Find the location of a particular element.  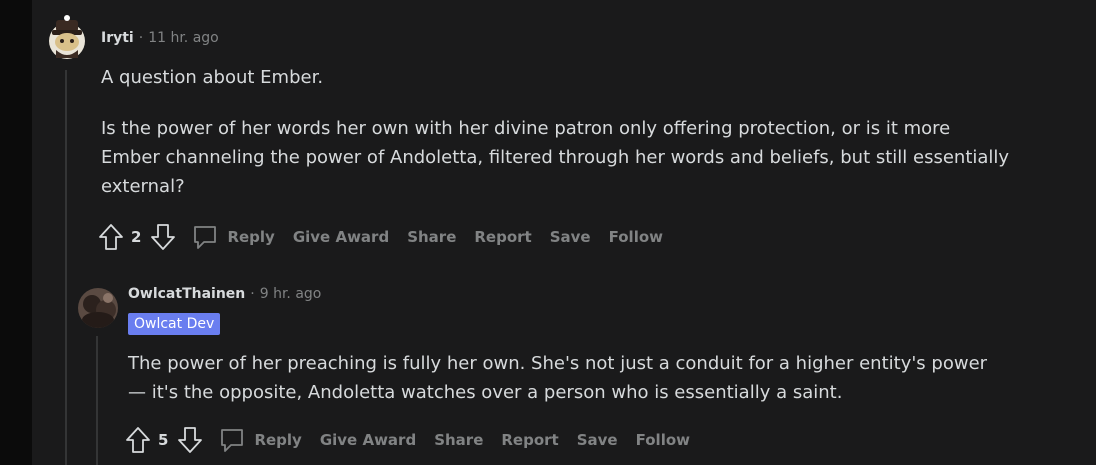

user-flair: Owlcat Dev is located at coordinates (174, 324).